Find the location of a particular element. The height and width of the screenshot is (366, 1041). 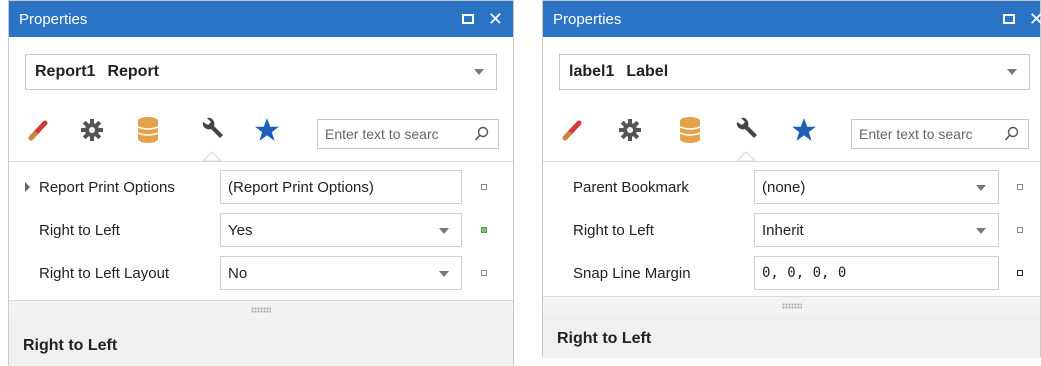

property-dropdown: (none) is located at coordinates (876, 187).